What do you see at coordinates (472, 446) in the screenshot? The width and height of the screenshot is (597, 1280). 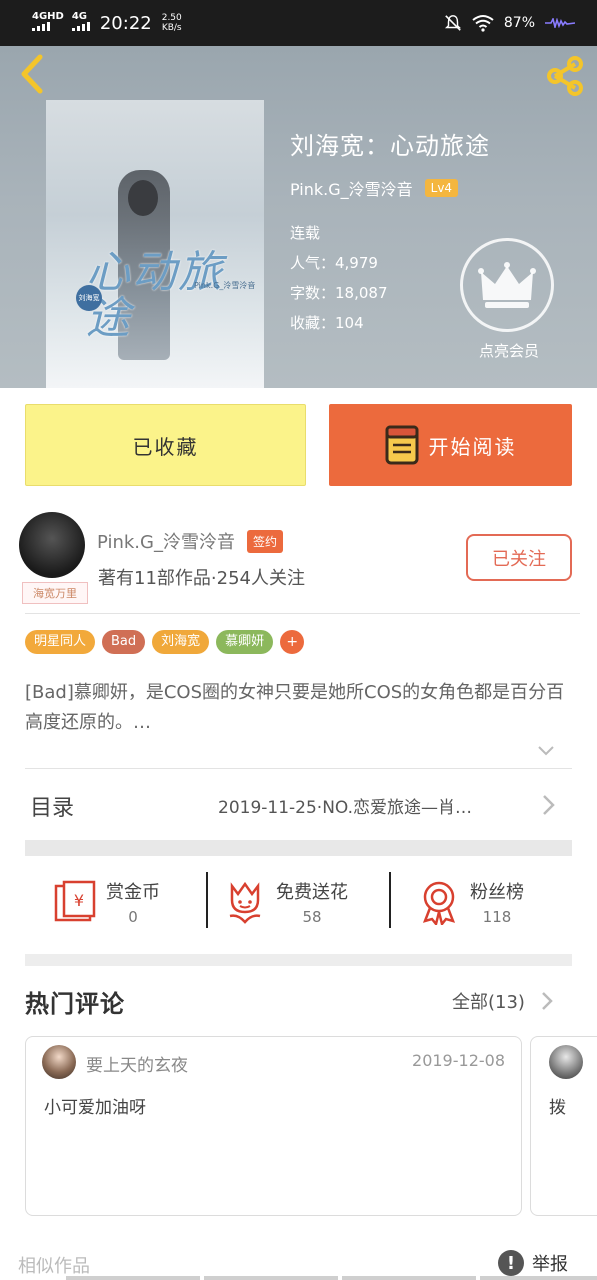 I see `start-reading-label: 开始阅读` at bounding box center [472, 446].